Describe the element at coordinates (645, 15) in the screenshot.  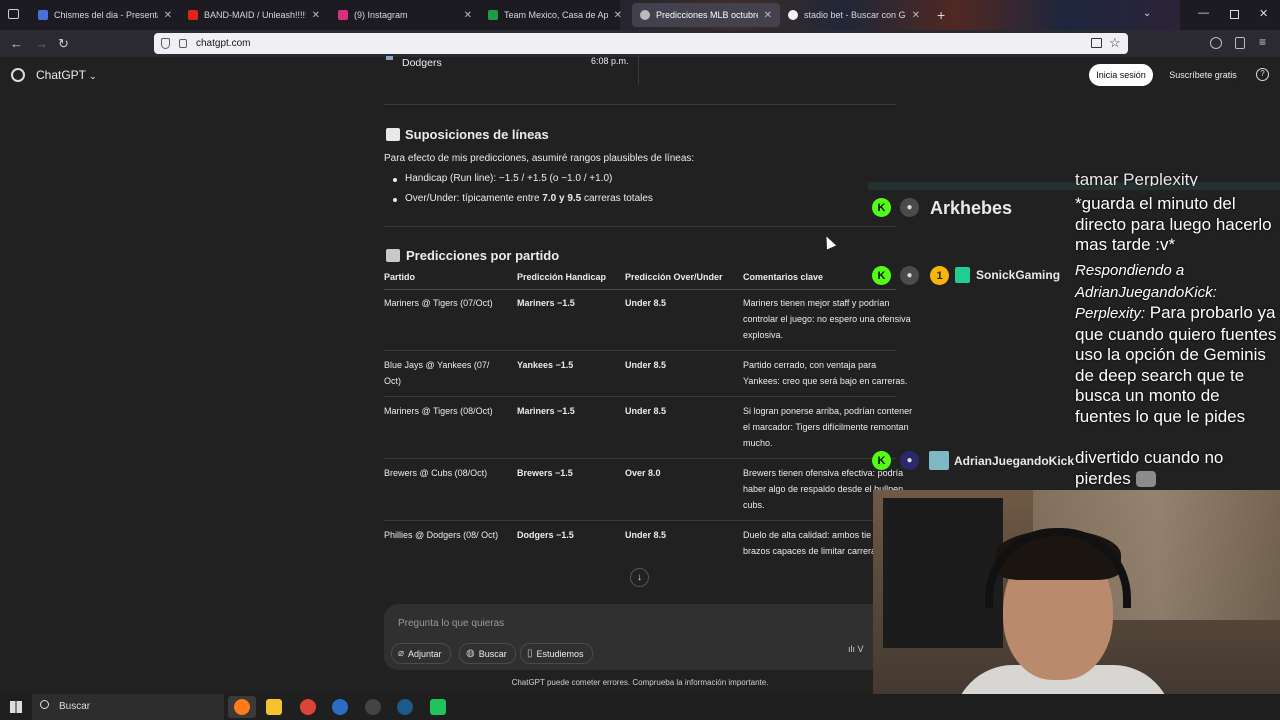
I see `chatgpt-favicon-icon` at that location.